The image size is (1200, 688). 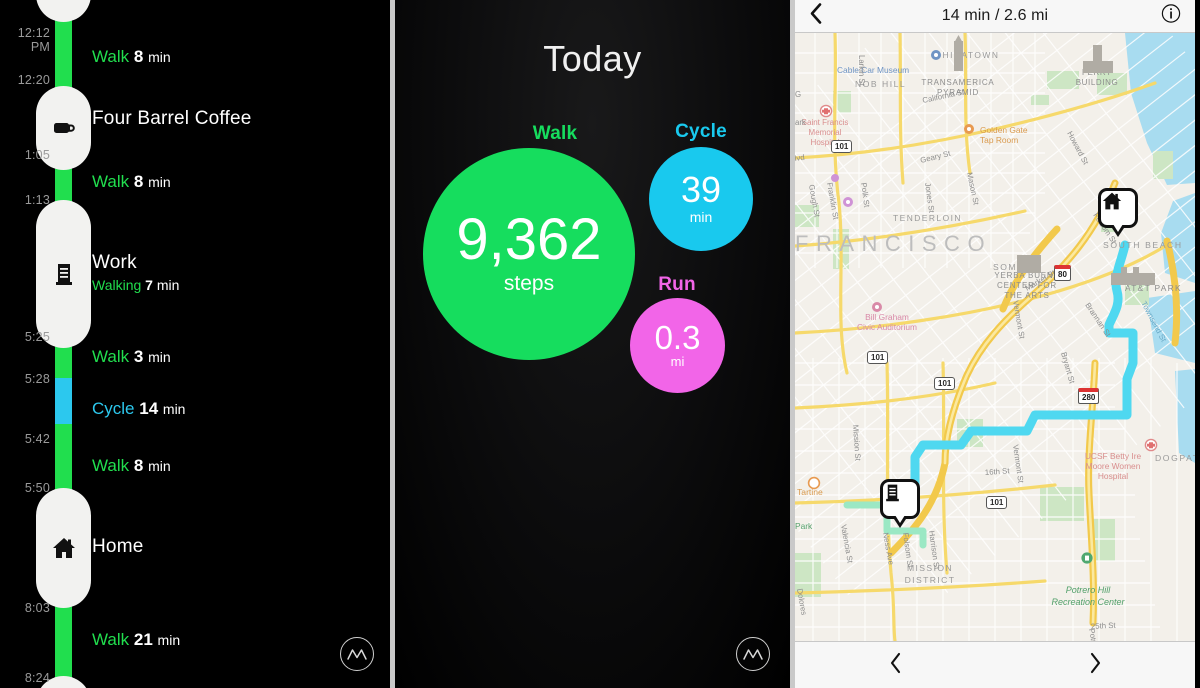 I want to click on run-value: 0.3, so click(x=677, y=337).